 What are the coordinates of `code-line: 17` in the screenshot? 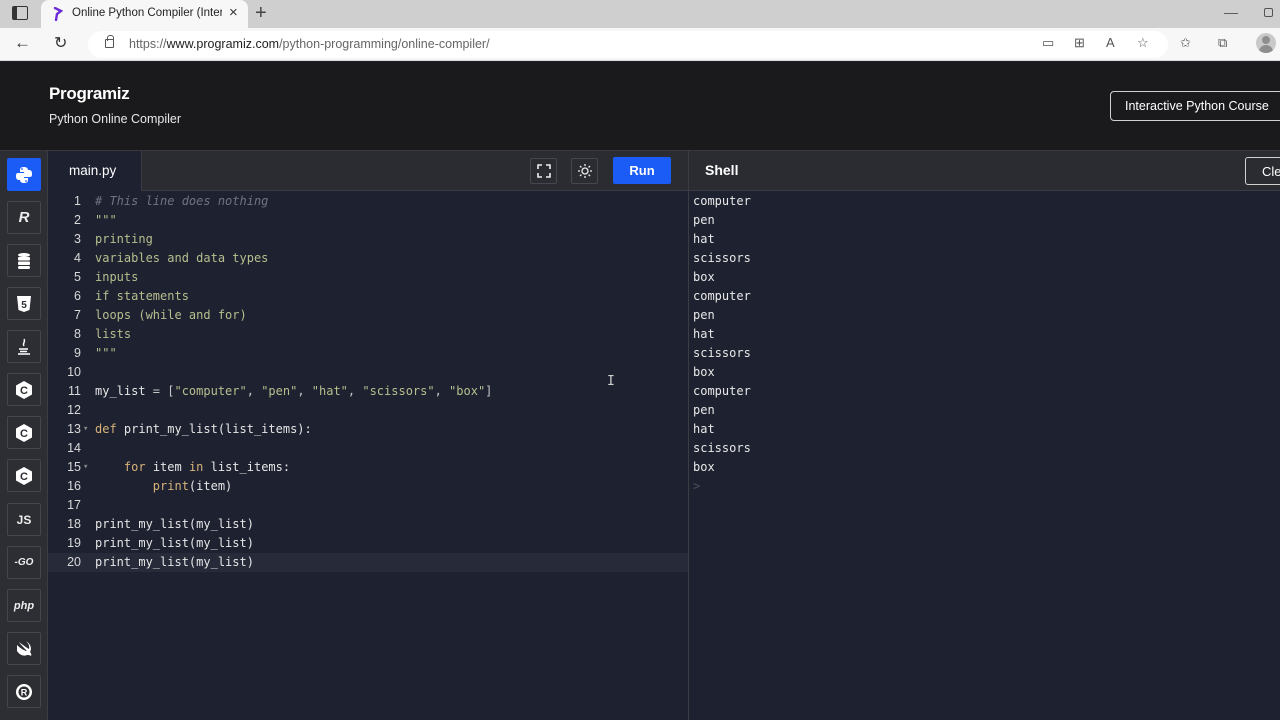 It's located at (368, 505).